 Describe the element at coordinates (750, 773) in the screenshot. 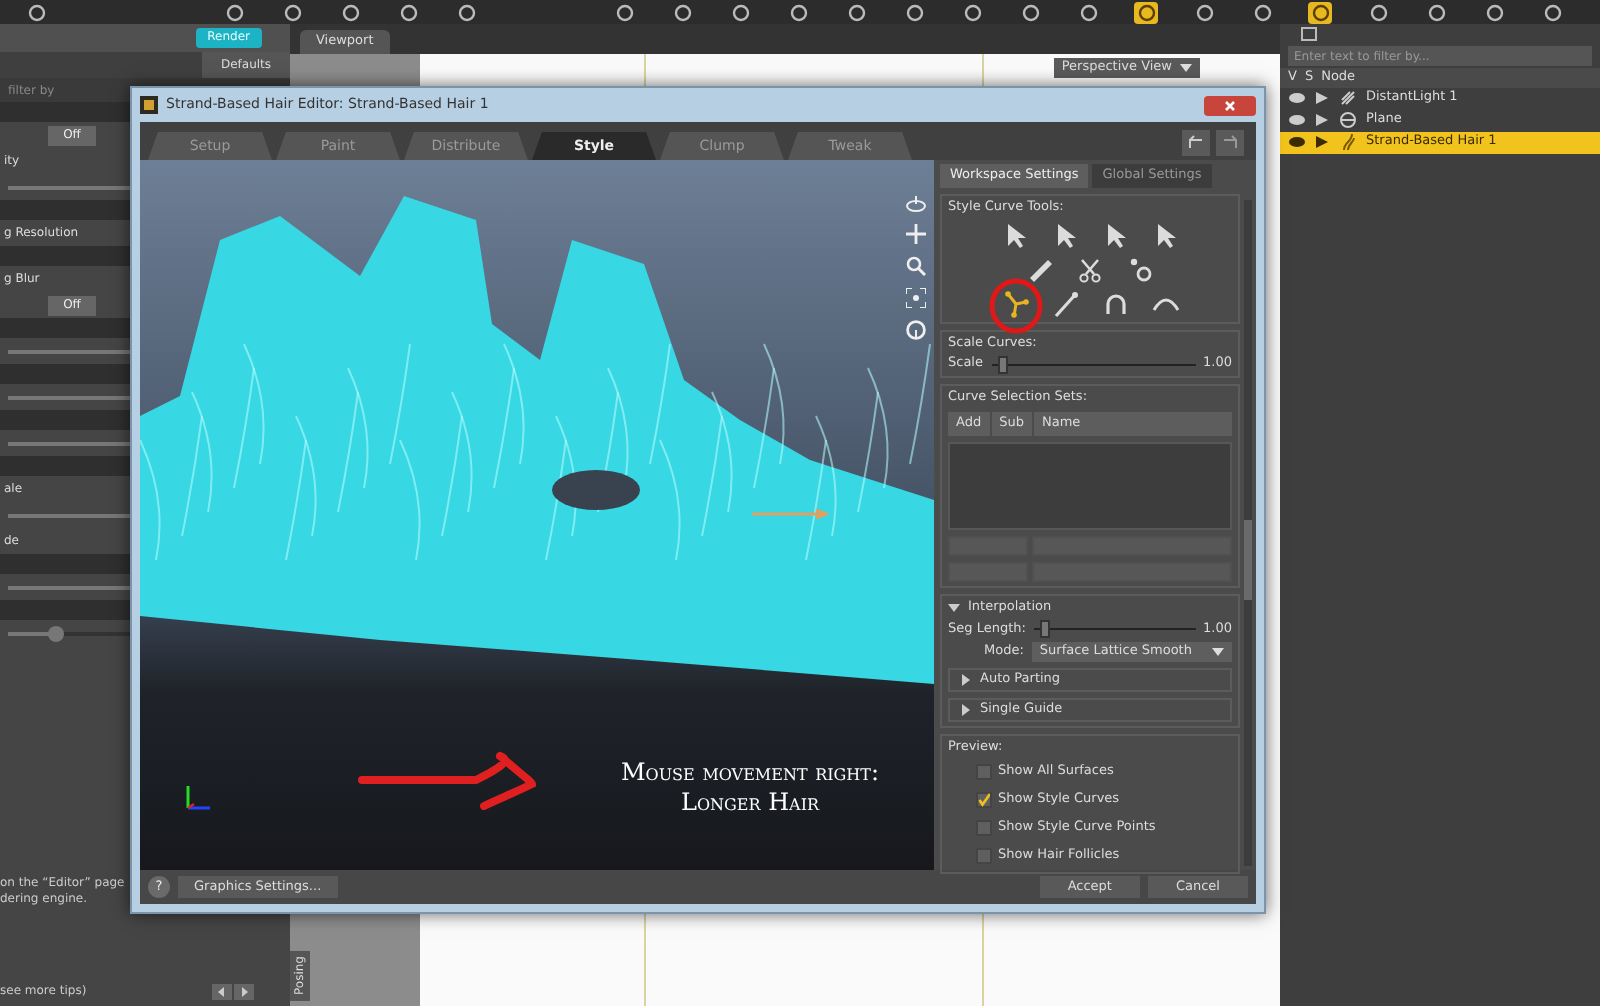

I see `annotation-text: Mouse movement right:` at that location.